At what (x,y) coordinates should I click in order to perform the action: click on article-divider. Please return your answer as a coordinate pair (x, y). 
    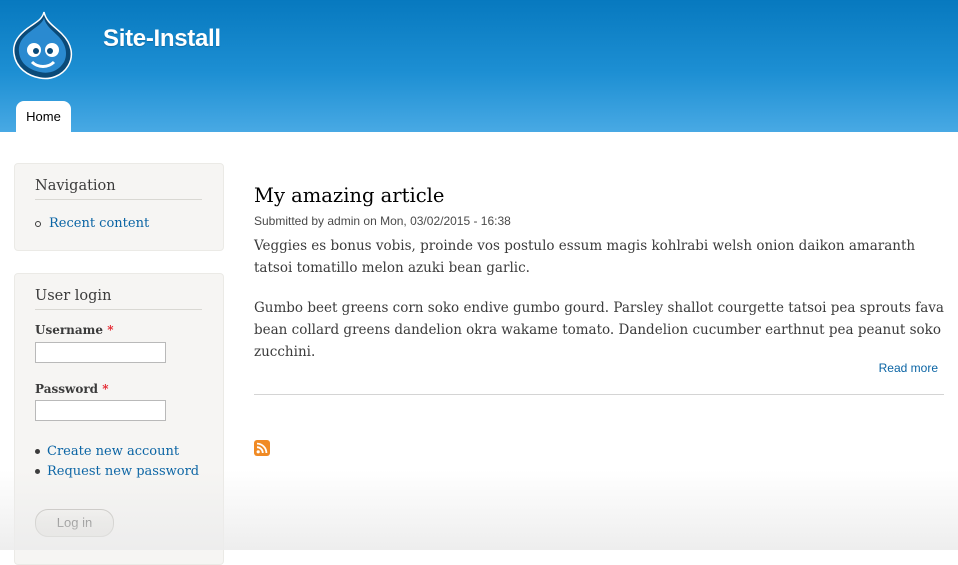
    Looking at the image, I should click on (599, 394).